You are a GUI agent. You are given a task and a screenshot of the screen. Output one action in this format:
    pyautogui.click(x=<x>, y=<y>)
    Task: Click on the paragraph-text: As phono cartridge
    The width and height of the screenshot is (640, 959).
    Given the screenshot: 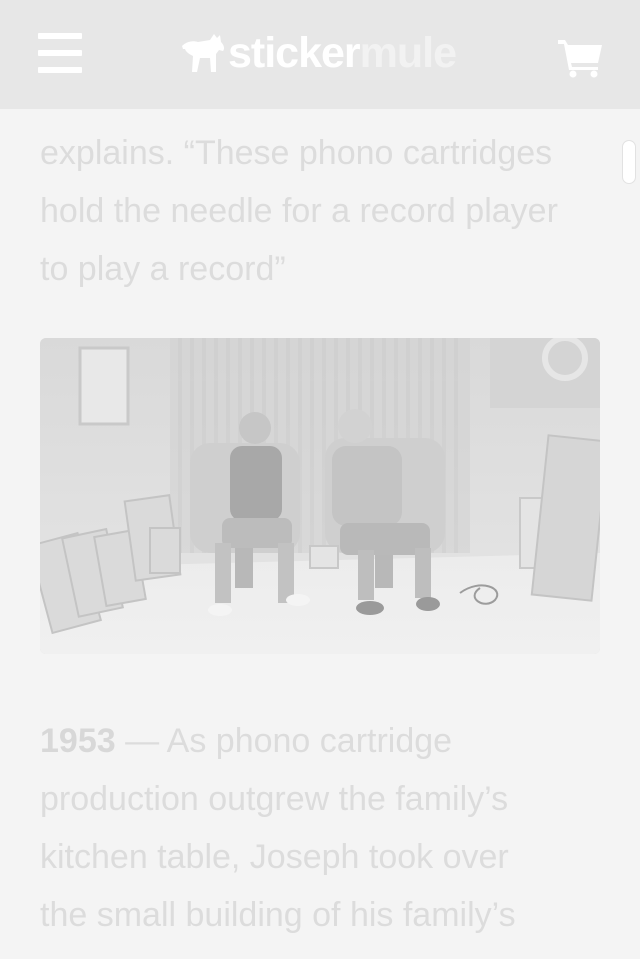 What is the action you would take?
    pyautogui.click(x=309, y=741)
    